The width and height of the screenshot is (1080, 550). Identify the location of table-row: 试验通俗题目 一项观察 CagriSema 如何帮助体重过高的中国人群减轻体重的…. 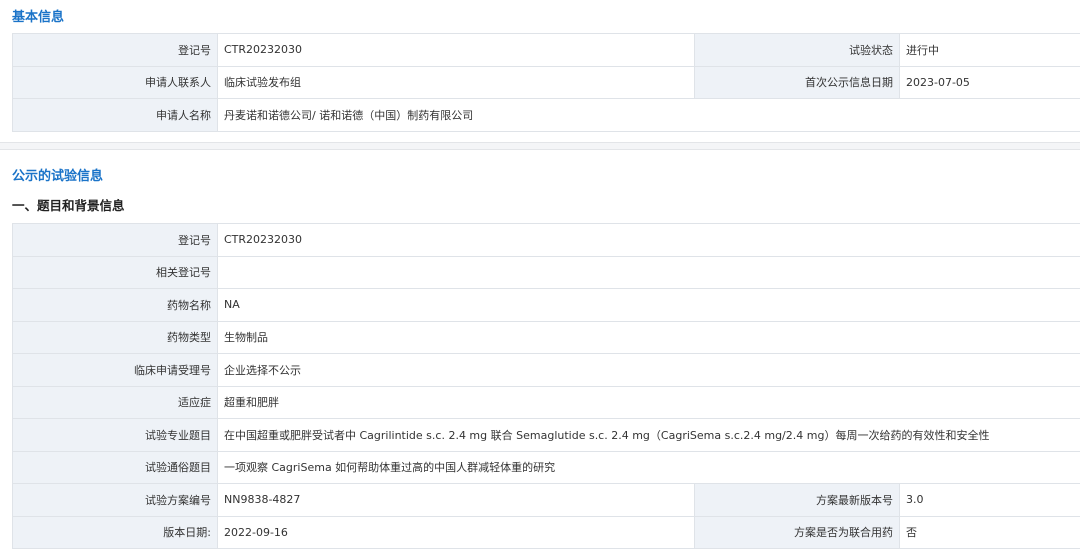
(546, 467).